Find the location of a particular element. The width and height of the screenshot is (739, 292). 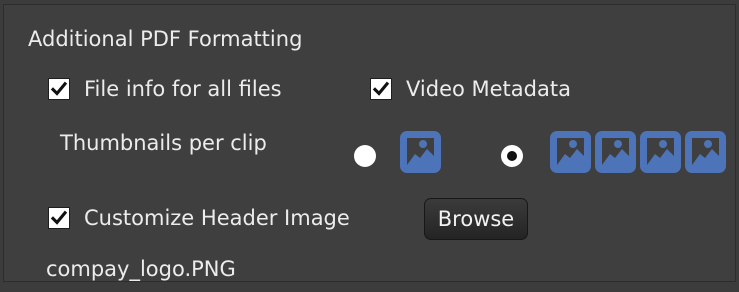

radio-selected-dot is located at coordinates (512, 156).